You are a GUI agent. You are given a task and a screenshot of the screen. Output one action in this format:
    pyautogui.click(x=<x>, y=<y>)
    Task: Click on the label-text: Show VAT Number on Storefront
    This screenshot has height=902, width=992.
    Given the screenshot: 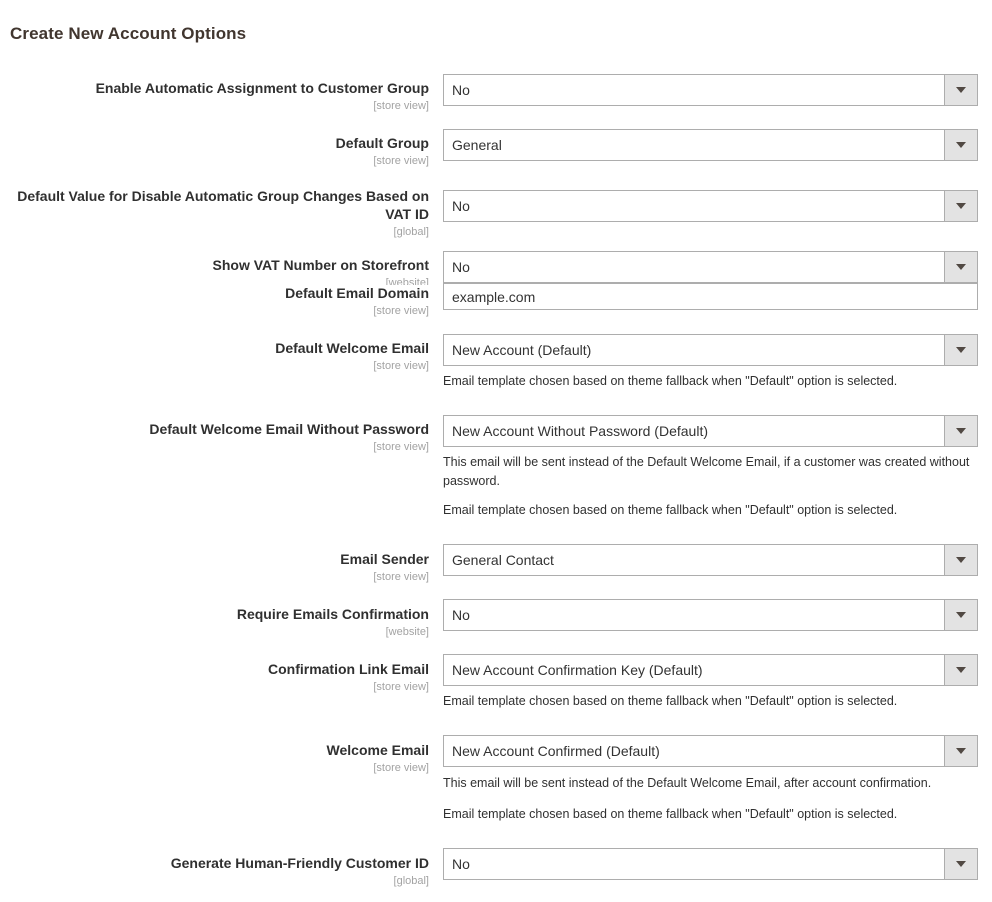 What is the action you would take?
    pyautogui.click(x=320, y=265)
    